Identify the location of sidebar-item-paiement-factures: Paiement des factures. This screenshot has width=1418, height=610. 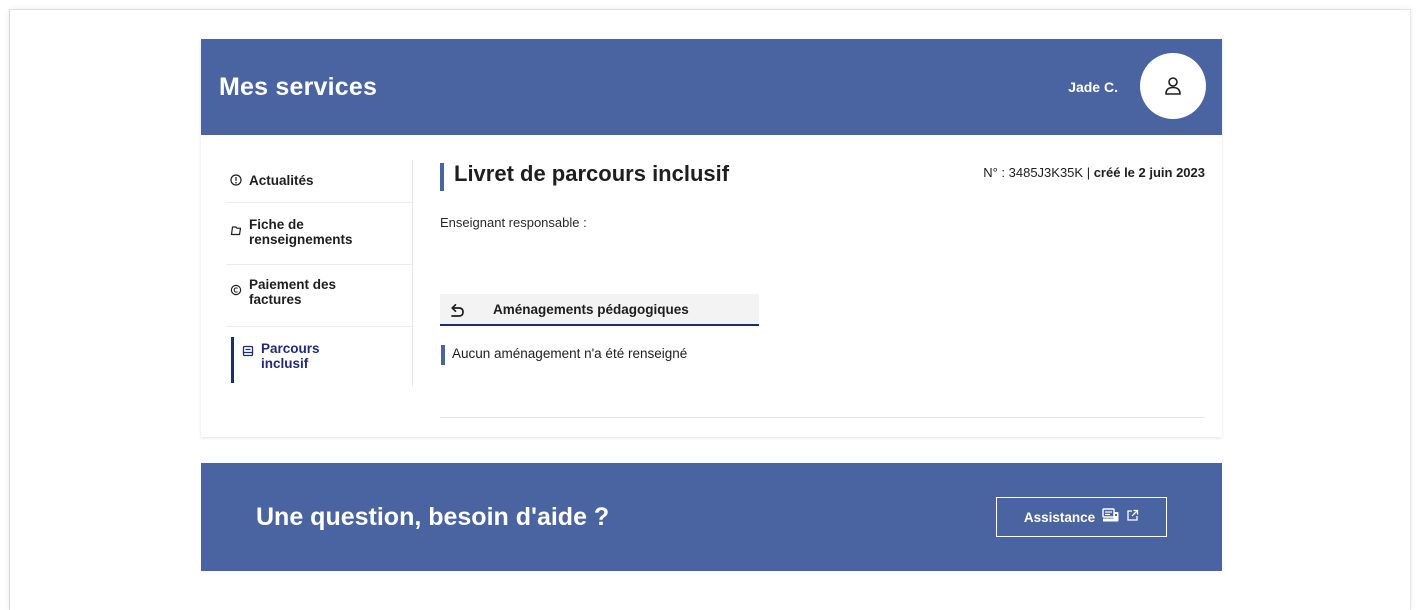
(319, 296).